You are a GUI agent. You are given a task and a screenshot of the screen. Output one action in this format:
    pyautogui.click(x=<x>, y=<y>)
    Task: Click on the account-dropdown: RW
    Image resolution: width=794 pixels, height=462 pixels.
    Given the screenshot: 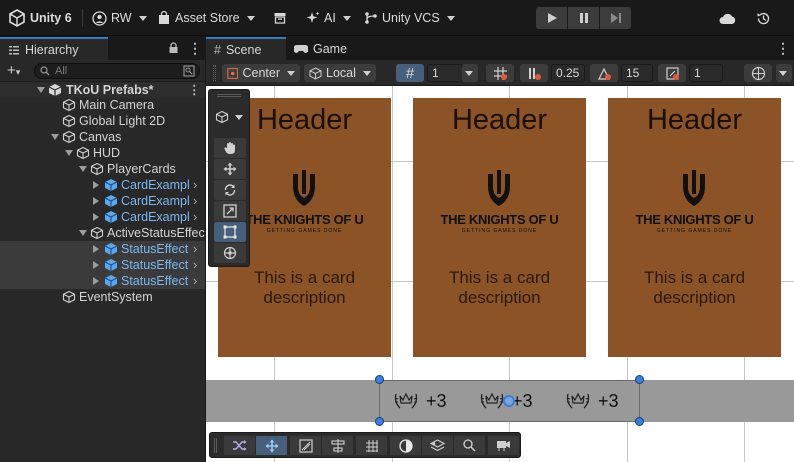 What is the action you would take?
    pyautogui.click(x=119, y=18)
    